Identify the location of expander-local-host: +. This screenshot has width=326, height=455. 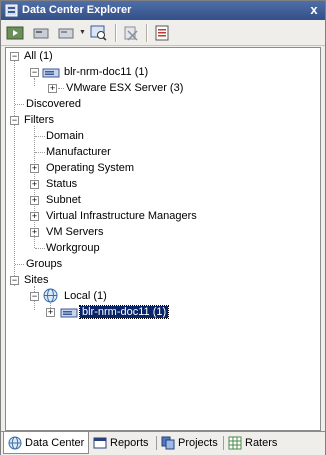
(50, 312).